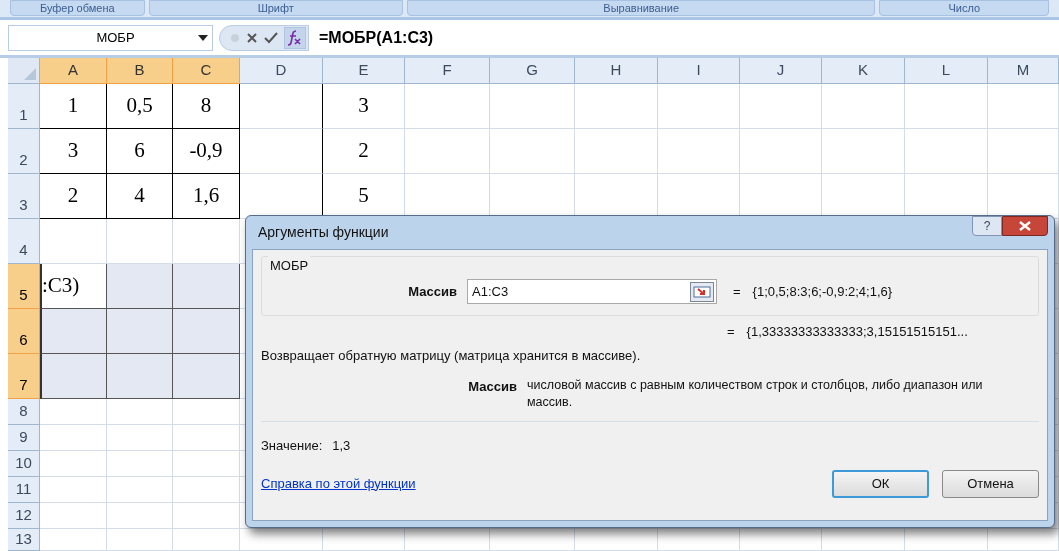 Image resolution: width=1059 pixels, height=551 pixels. Describe the element at coordinates (990, 483) in the screenshot. I see `dialog-button: Отмена` at that location.